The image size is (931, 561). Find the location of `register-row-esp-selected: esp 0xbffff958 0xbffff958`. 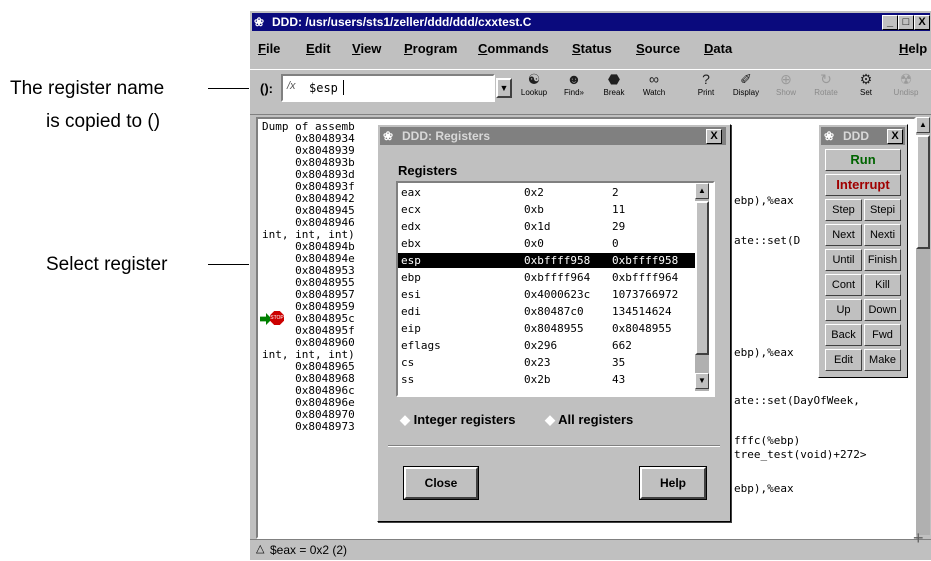

register-row-esp-selected: esp 0xbffff958 0xbffff958 is located at coordinates (548, 260).